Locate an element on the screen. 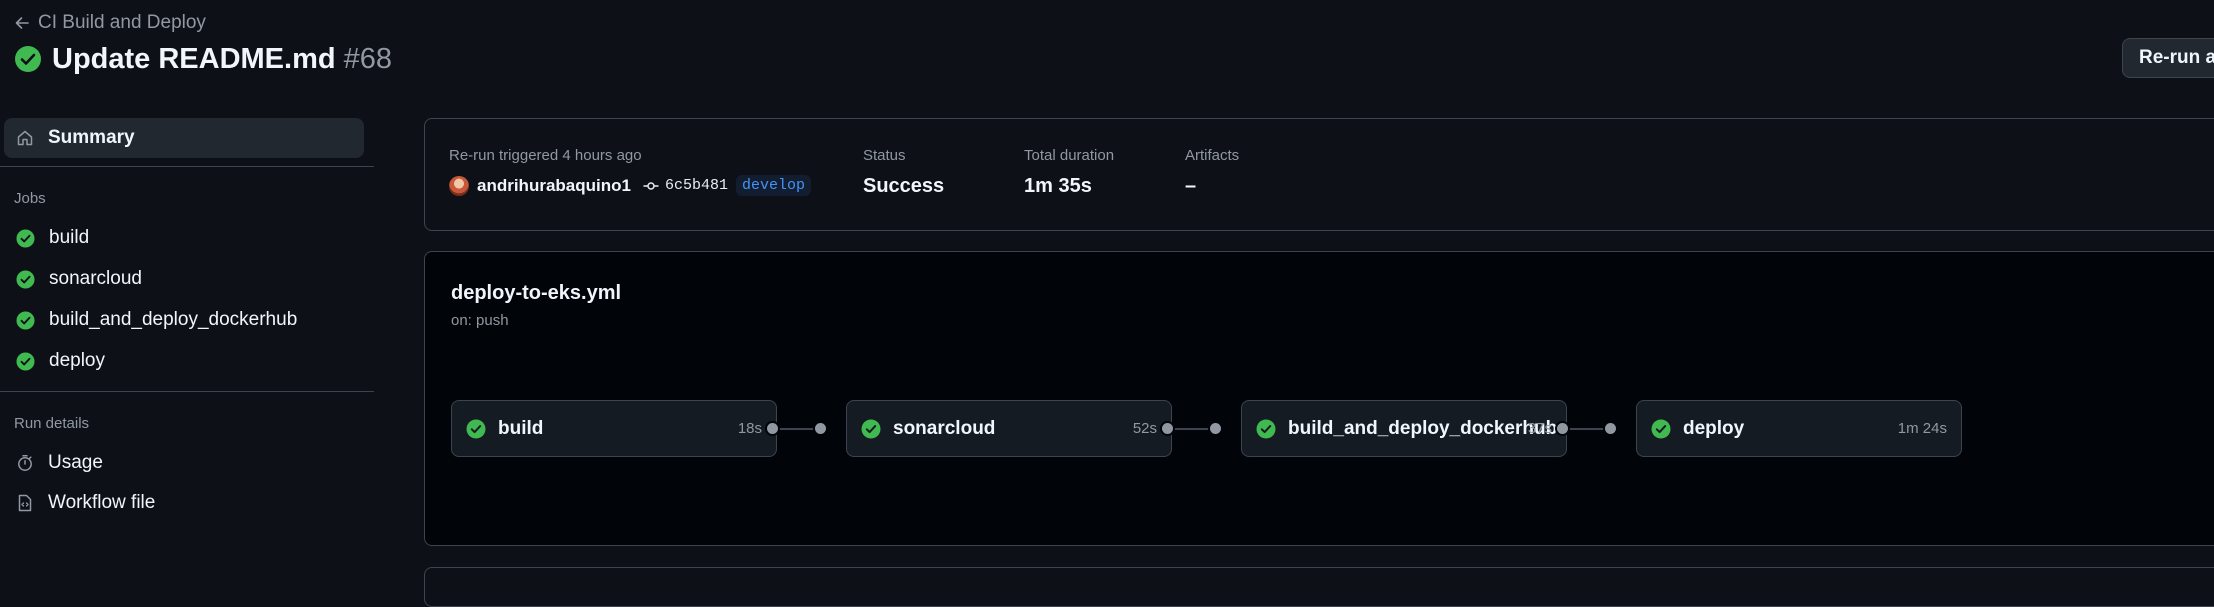 The width and height of the screenshot is (2214, 607). arrow-left-icon is located at coordinates (22, 23).